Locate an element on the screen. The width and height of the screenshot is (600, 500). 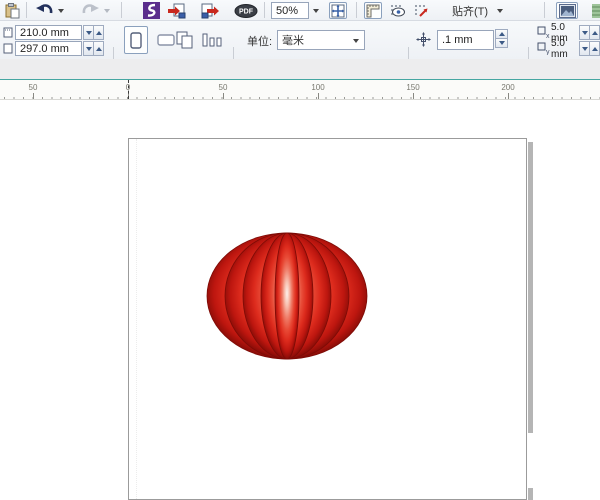
zoom-level-combo: 50% is located at coordinates (290, 10).